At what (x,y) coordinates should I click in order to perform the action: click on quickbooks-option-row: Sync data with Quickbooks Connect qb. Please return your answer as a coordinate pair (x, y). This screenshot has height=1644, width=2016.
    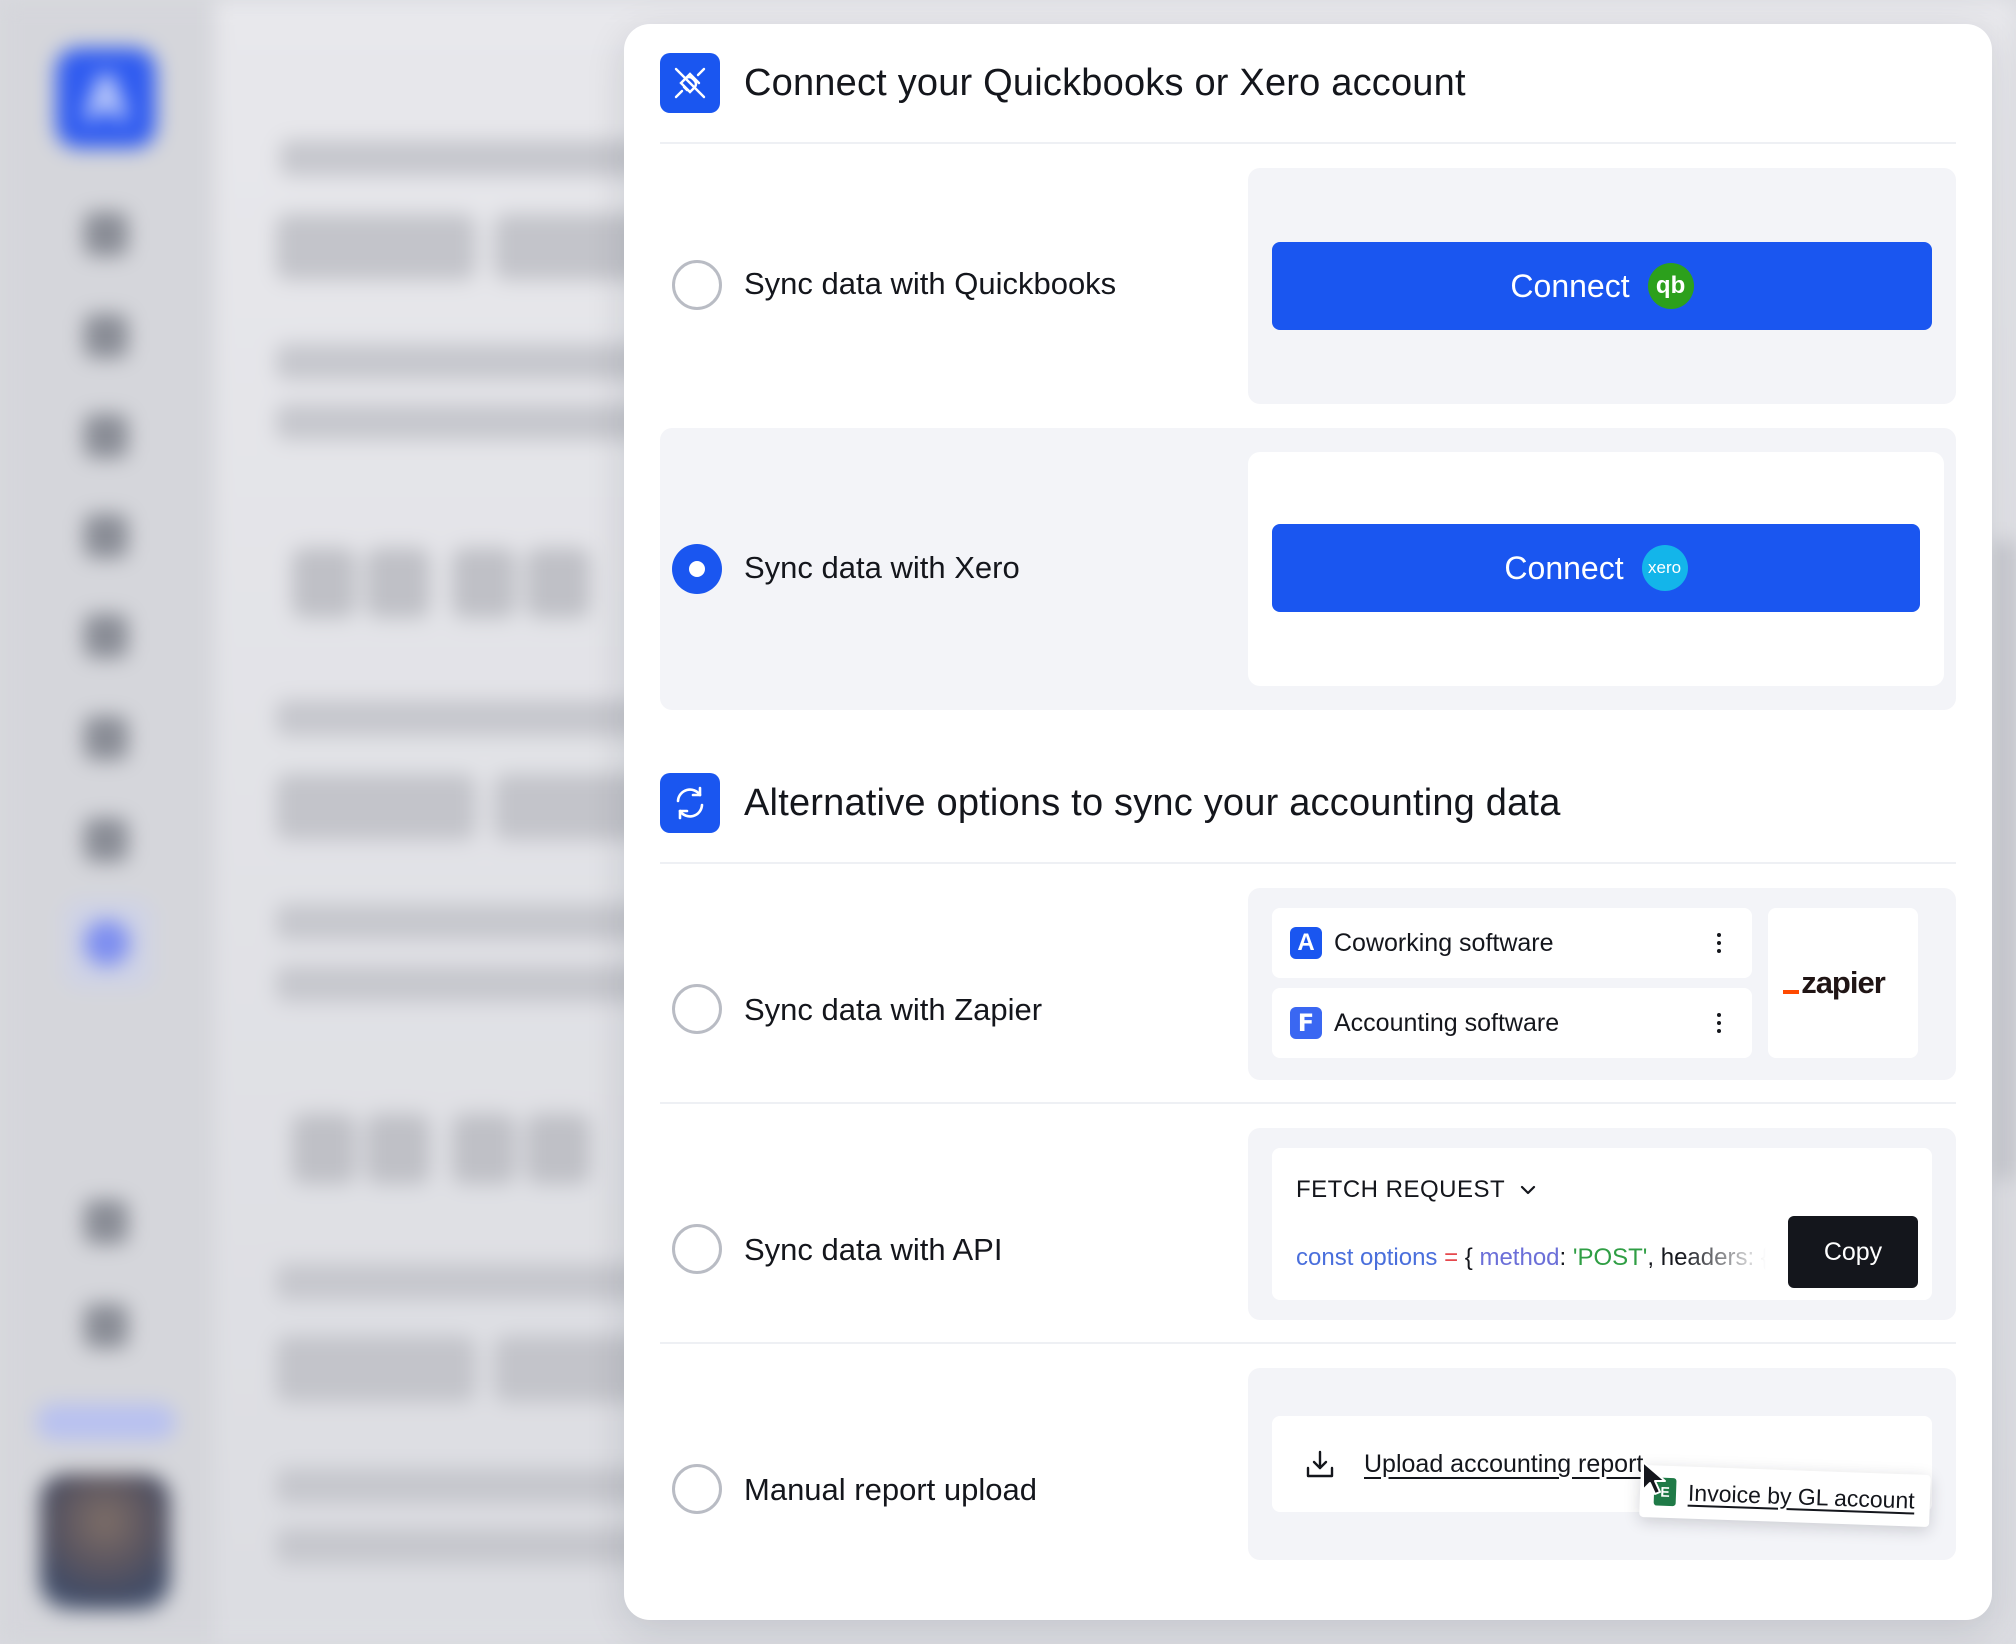
    Looking at the image, I should click on (1308, 286).